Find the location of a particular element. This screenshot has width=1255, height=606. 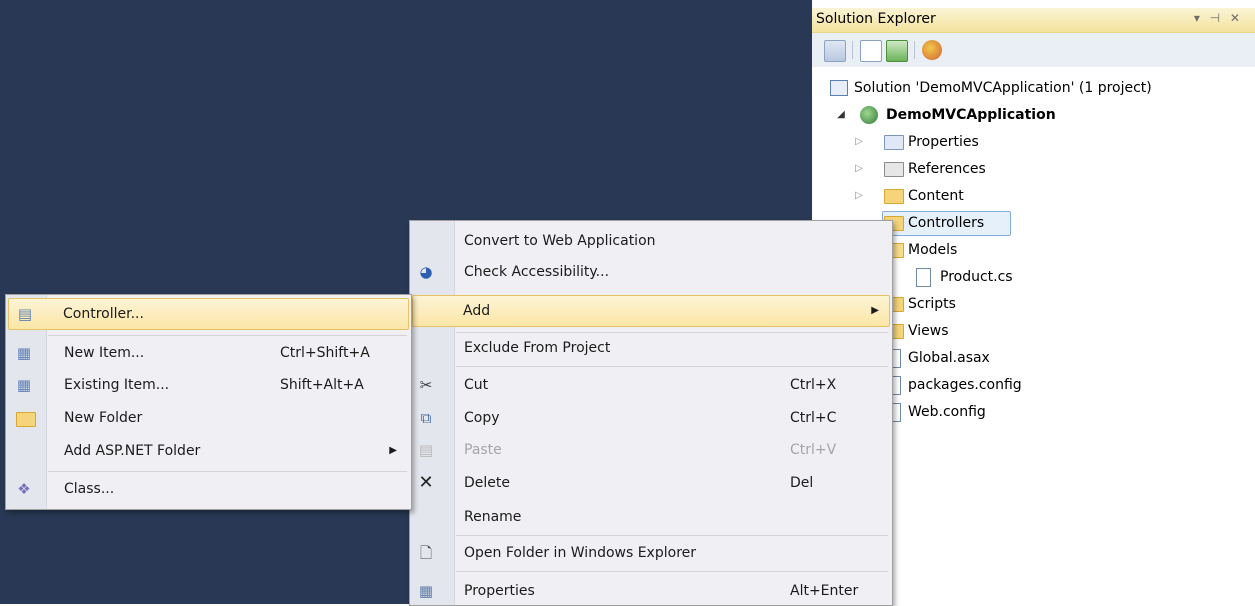

tree-item-label: Web.config is located at coordinates (947, 412).